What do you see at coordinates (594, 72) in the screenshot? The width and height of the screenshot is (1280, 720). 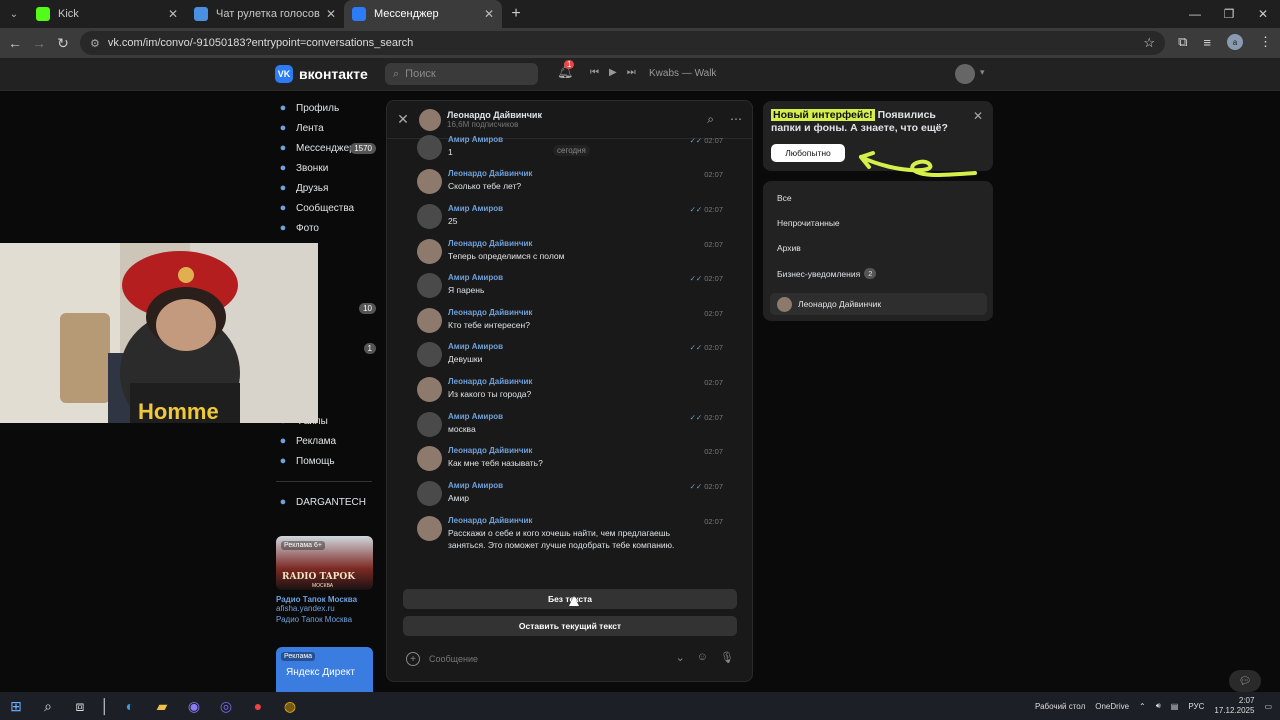 I see `previous-track-icon: ⏮` at bounding box center [594, 72].